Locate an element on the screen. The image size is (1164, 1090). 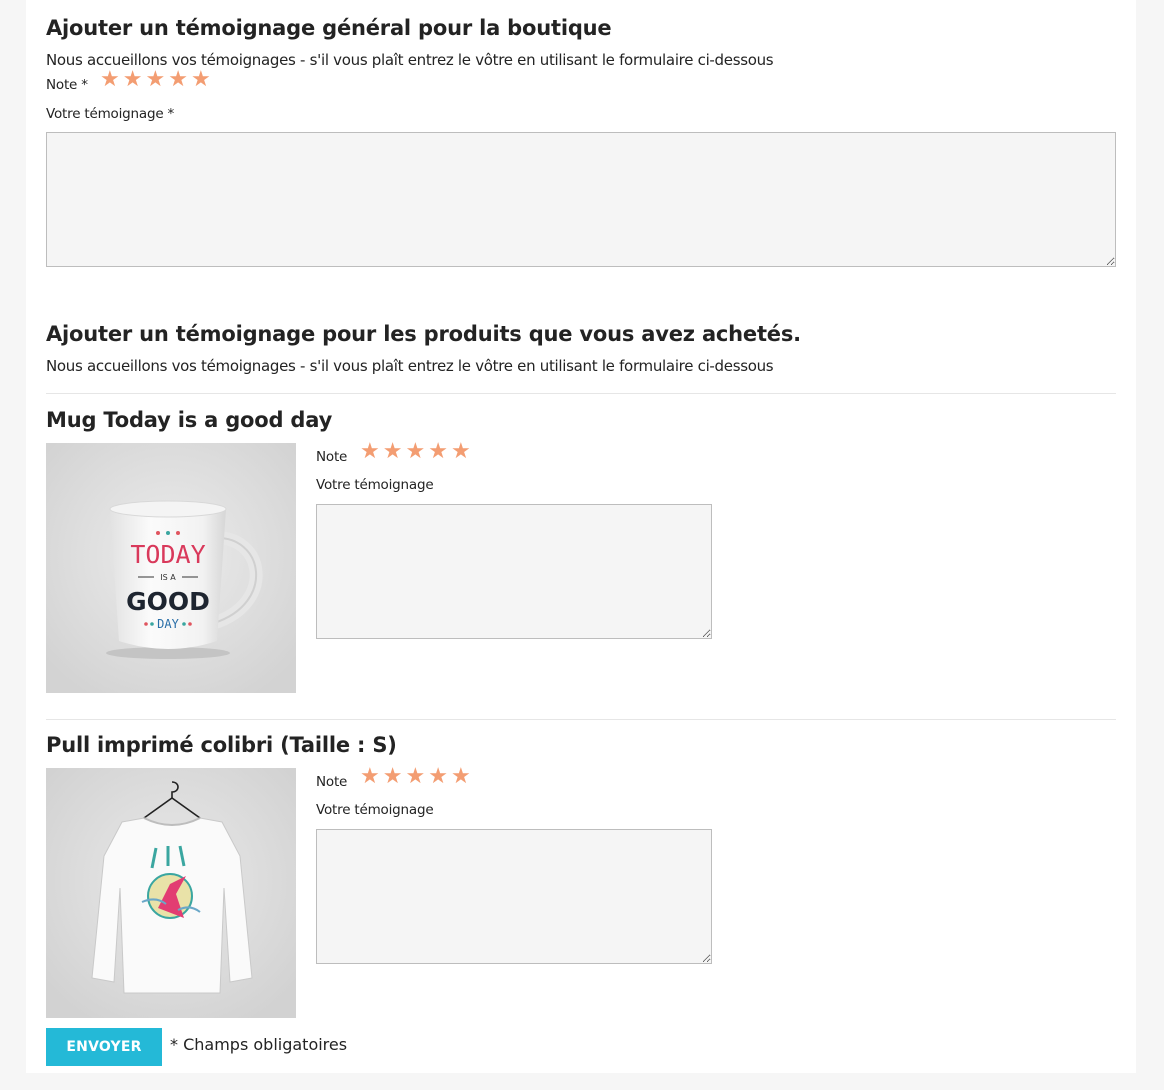
product-image-sweater is located at coordinates (171, 893).